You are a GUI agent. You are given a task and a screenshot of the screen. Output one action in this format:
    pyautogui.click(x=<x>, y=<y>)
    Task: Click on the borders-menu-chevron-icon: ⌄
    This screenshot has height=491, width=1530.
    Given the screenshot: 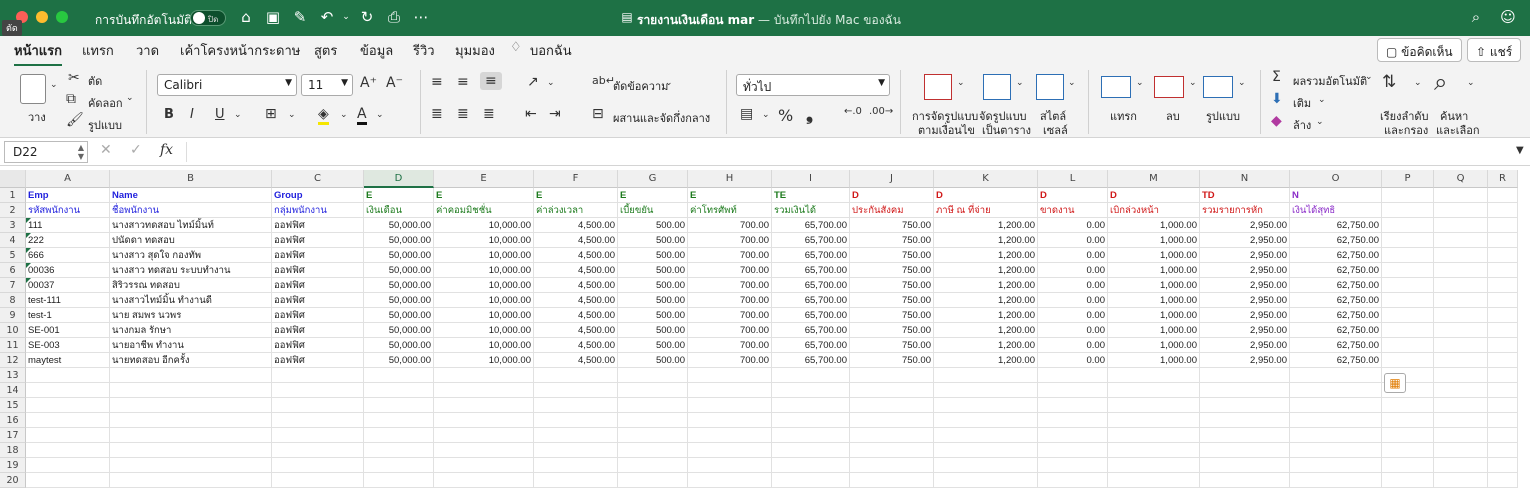 What is the action you would take?
    pyautogui.click(x=292, y=115)
    